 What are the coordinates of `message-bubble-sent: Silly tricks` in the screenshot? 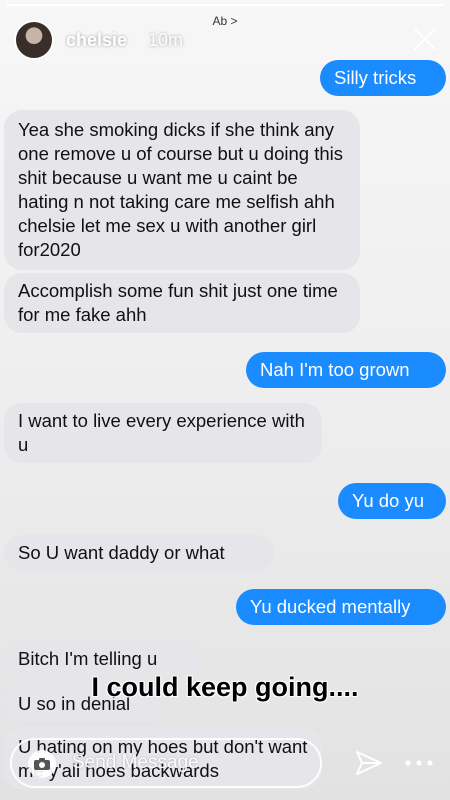 It's located at (383, 78).